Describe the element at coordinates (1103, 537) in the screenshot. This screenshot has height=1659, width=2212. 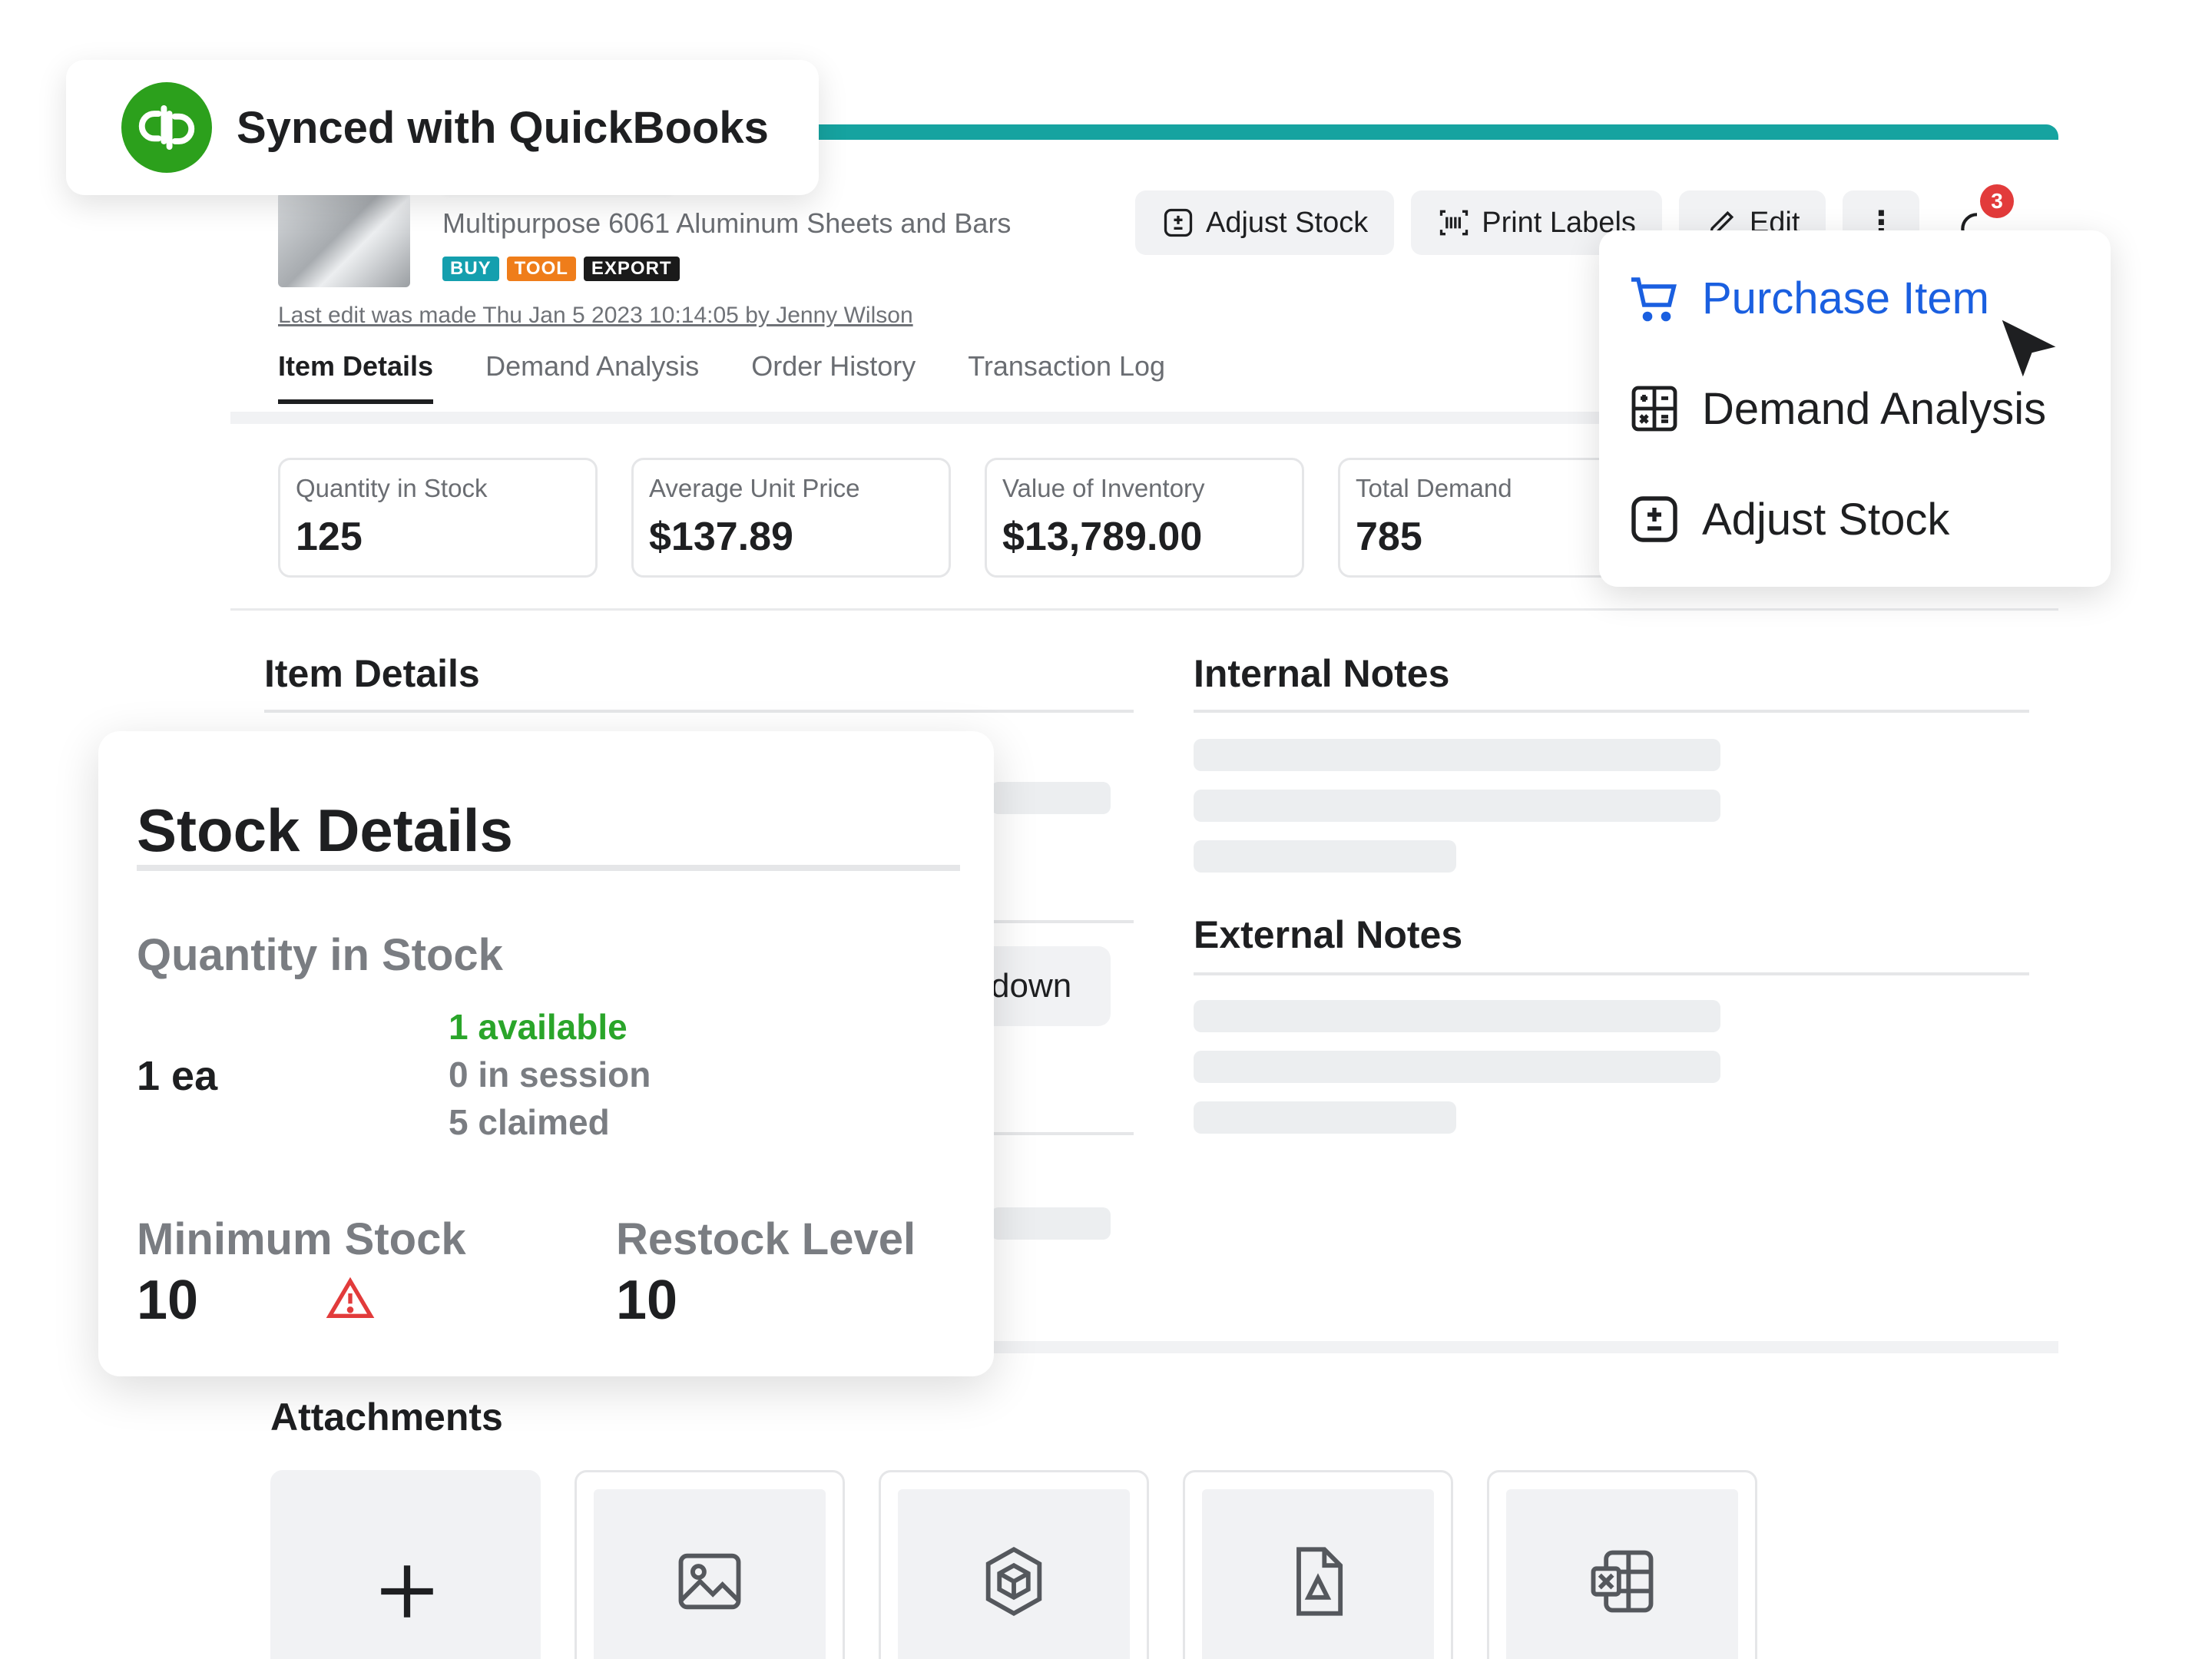
I see `stat-value: $13,789.00` at that location.